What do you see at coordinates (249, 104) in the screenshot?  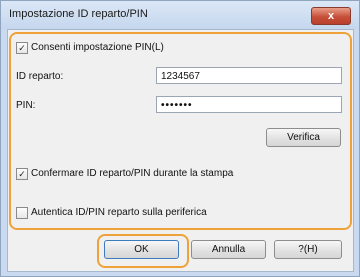 I see `pin-input: •••••••` at bounding box center [249, 104].